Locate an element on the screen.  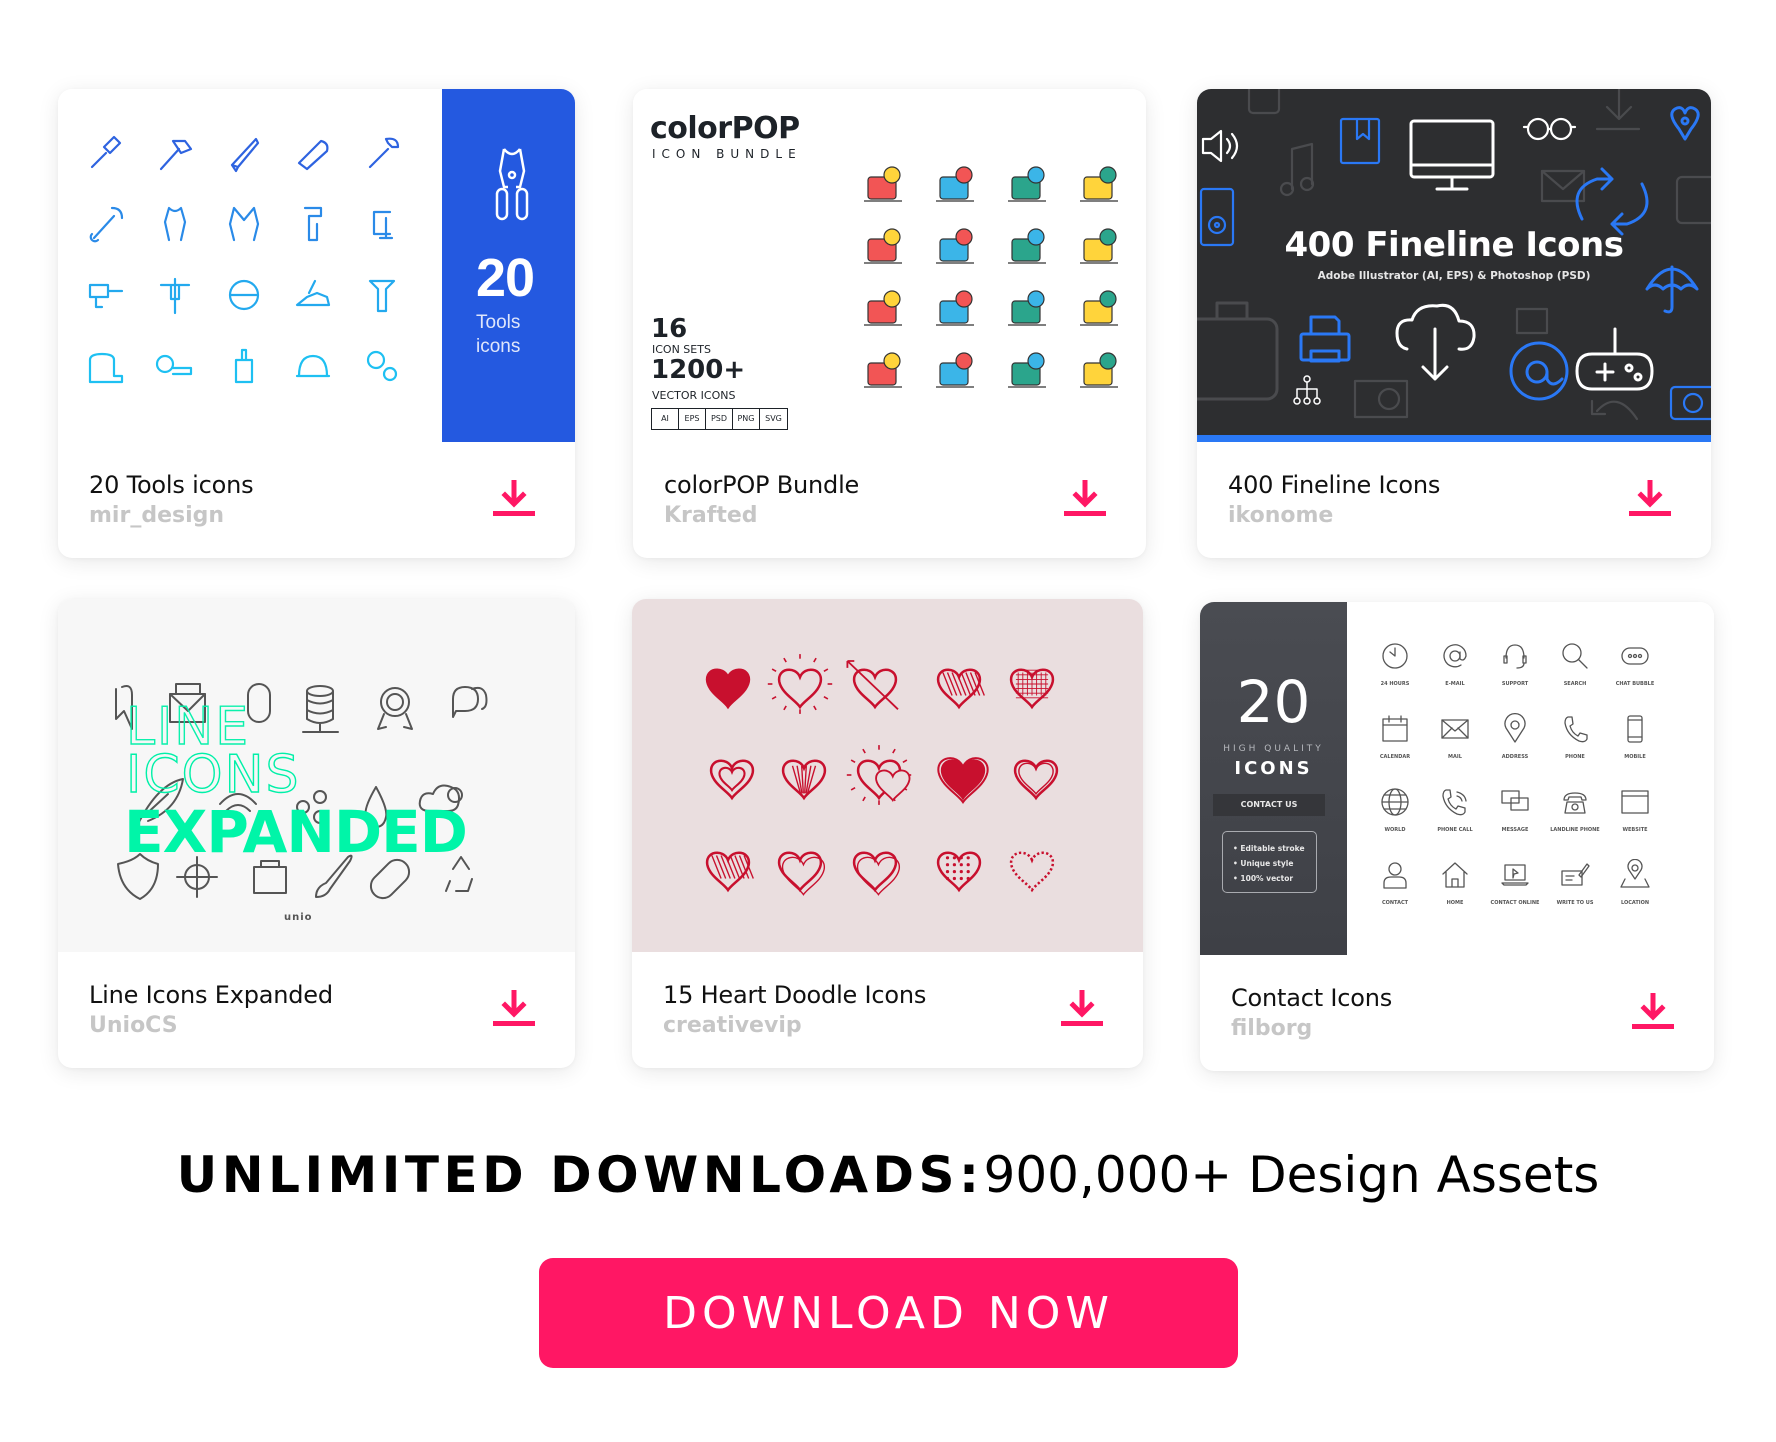
payment-icon is located at coordinates (883, 370).